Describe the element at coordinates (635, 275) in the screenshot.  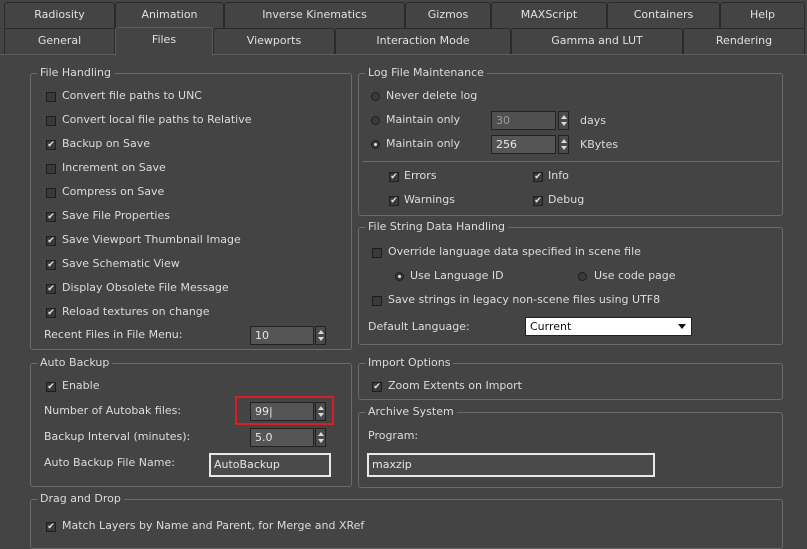
I see `use-code-page-label: Use code page` at that location.